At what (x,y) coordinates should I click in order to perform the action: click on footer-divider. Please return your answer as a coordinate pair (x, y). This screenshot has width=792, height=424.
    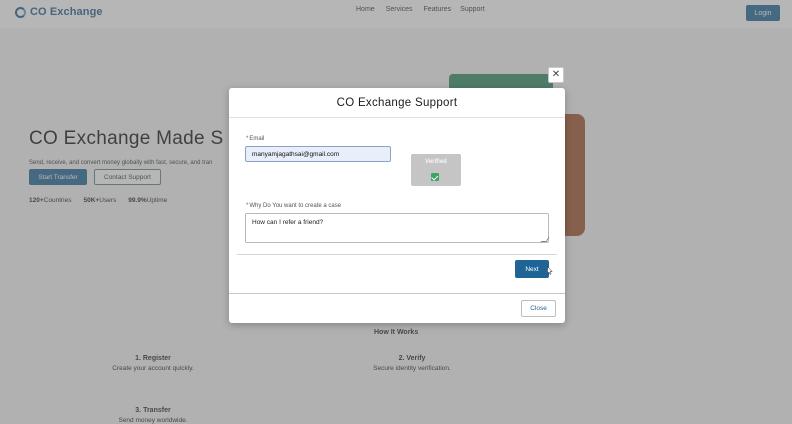
    Looking at the image, I should click on (397, 293).